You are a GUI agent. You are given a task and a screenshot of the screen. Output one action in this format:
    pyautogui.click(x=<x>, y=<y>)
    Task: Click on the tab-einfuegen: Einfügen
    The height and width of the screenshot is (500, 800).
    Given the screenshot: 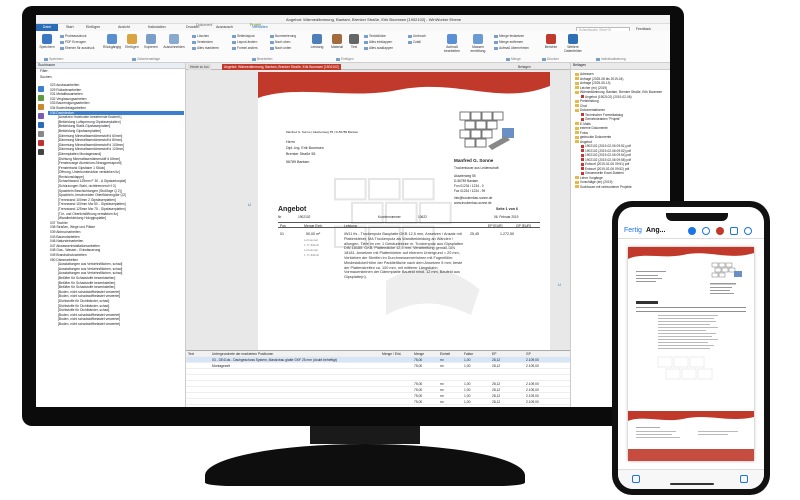 What is the action you would take?
    pyautogui.click(x=93, y=27)
    